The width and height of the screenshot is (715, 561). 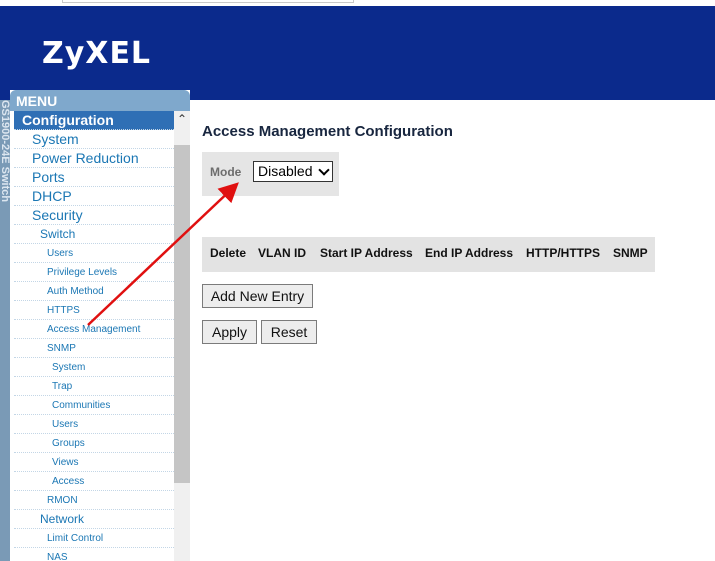 What do you see at coordinates (94, 405) in the screenshot?
I see `sidebar-item-communities: Communities` at bounding box center [94, 405].